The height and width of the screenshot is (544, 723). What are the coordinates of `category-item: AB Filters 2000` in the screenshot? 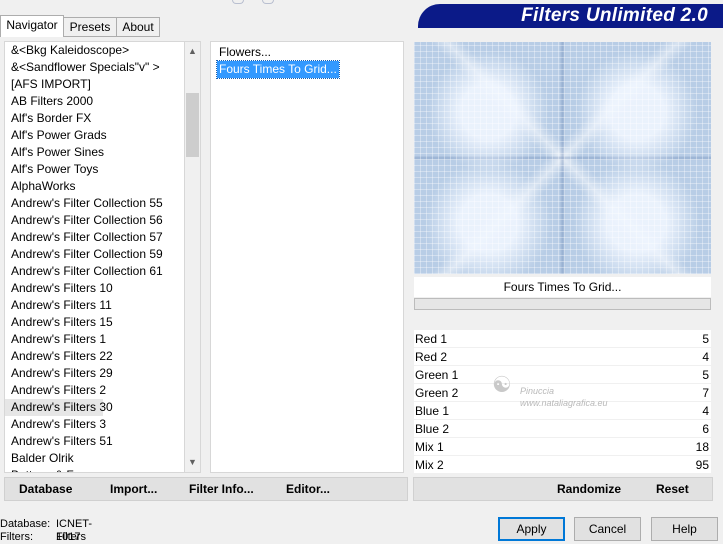 It's located at (94, 101).